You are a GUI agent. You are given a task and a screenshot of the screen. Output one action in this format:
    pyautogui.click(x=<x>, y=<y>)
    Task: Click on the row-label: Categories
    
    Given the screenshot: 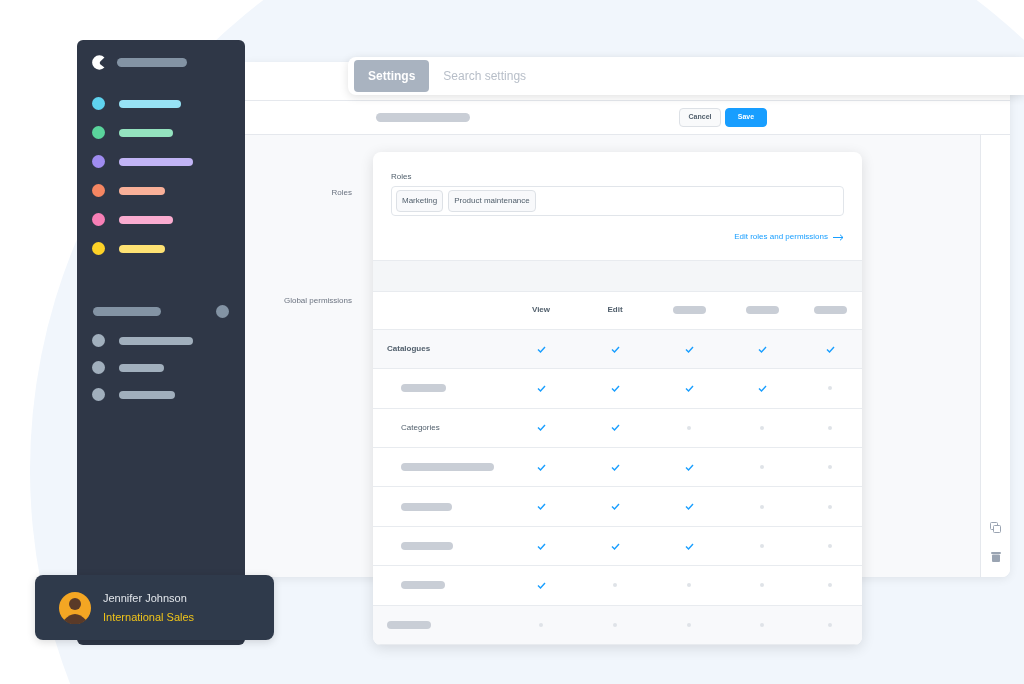 What is the action you would take?
    pyautogui.click(x=420, y=427)
    